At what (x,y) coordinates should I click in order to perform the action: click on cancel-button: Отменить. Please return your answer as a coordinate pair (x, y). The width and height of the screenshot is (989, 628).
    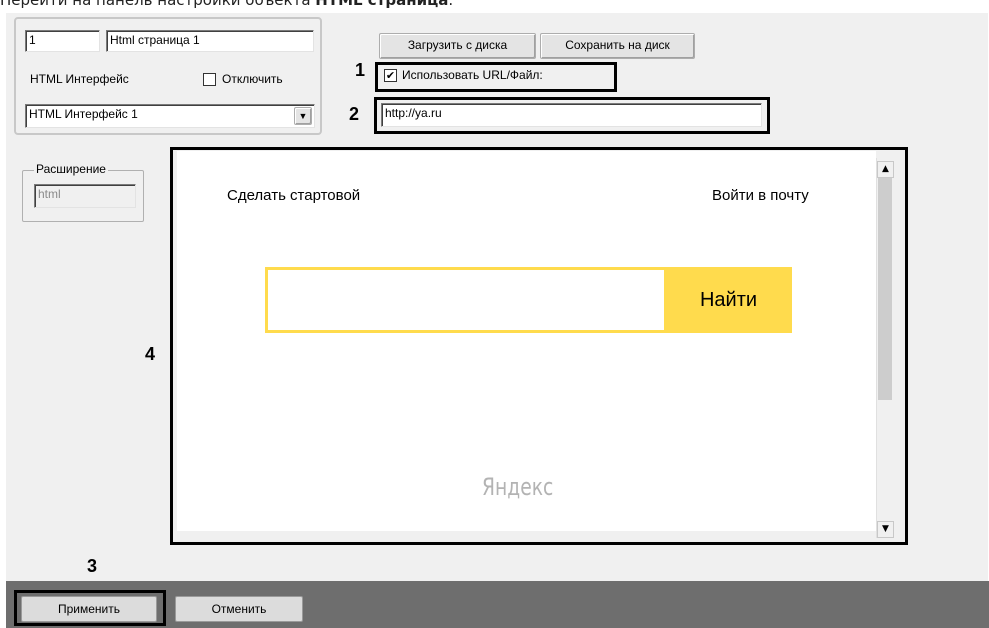
    Looking at the image, I should click on (239, 609).